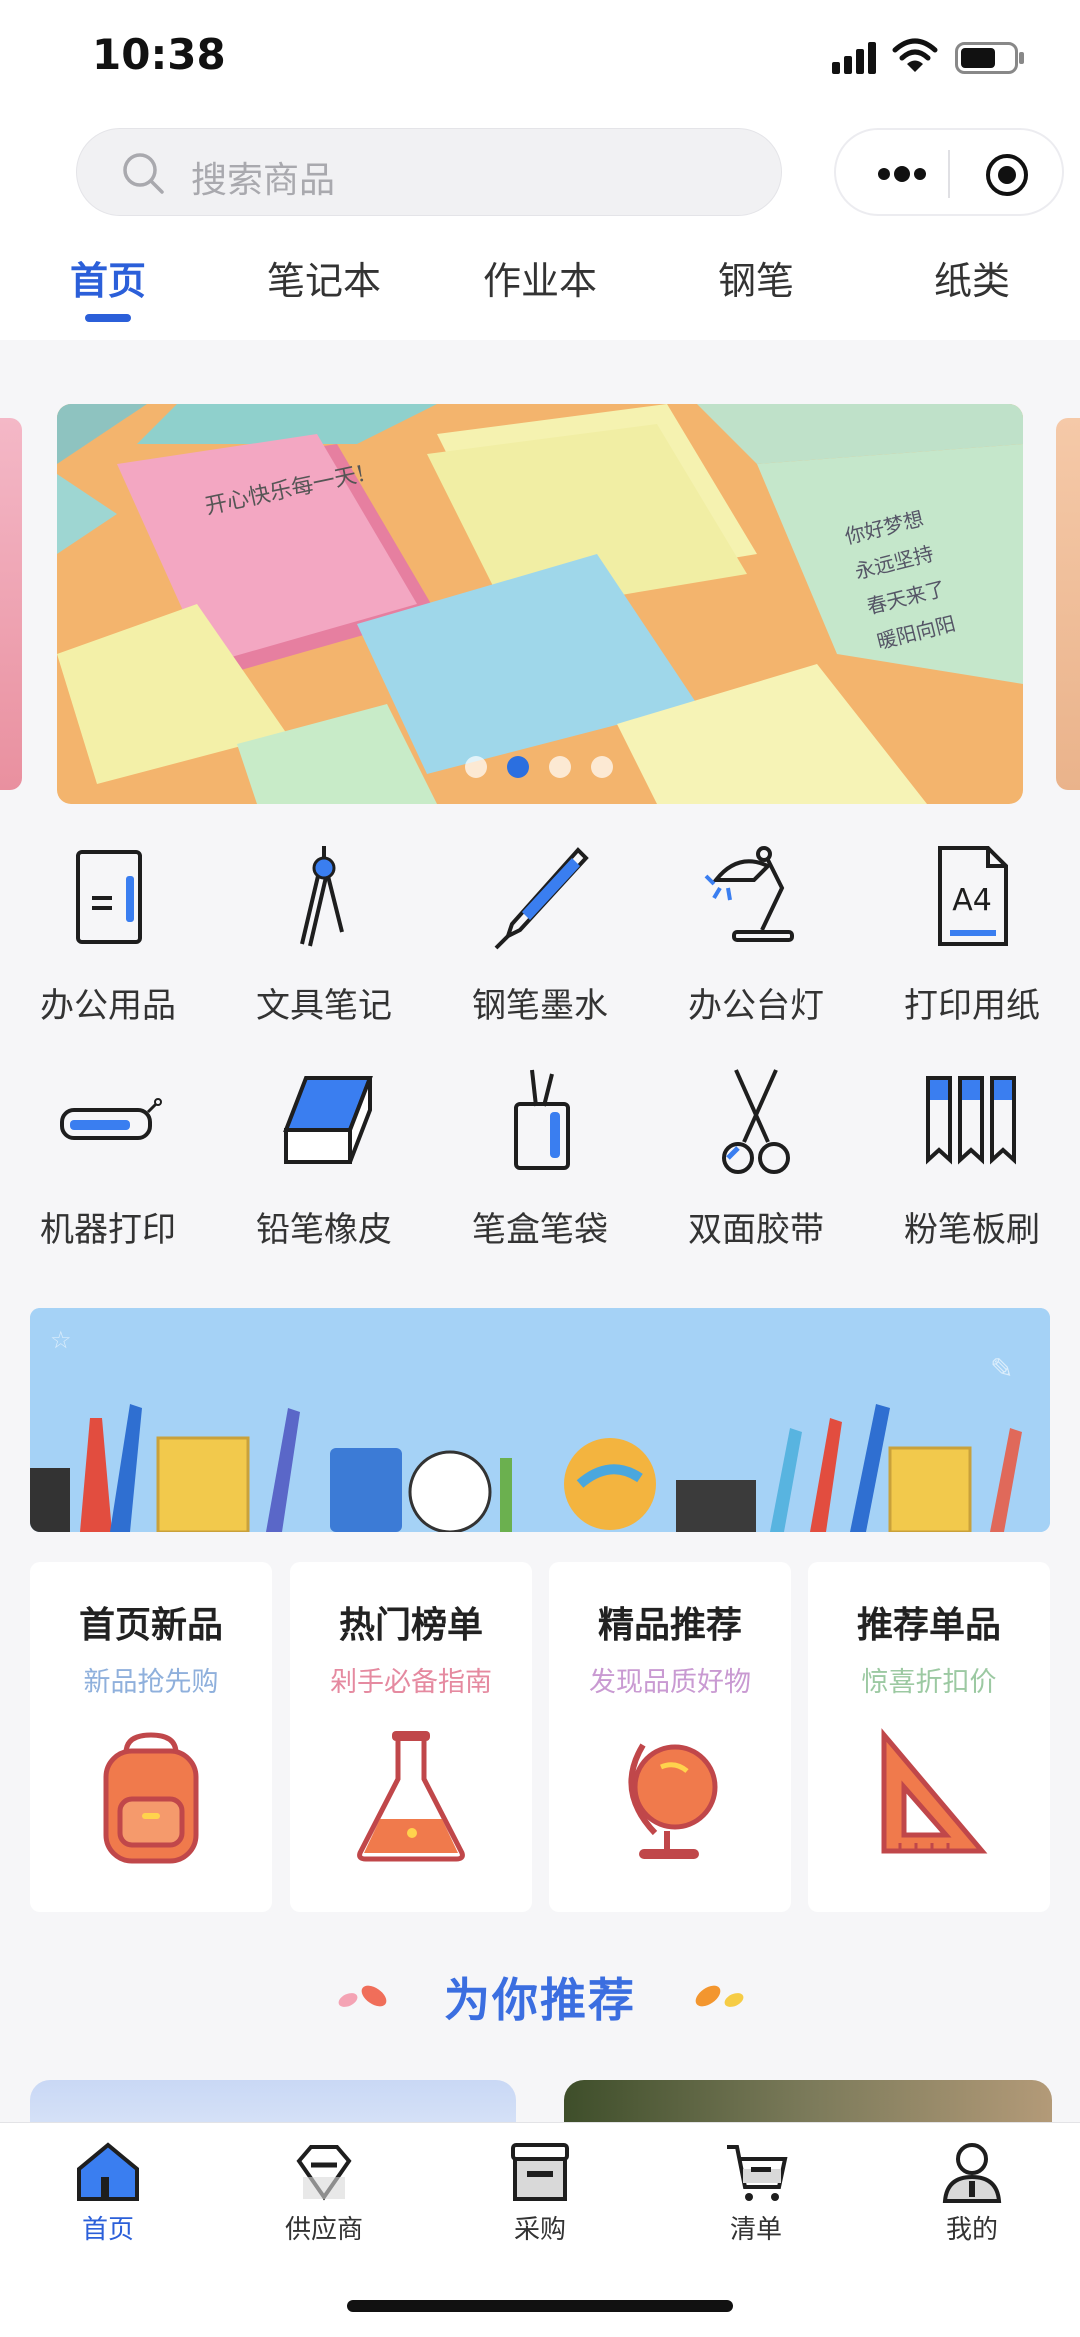  I want to click on home-indicator, so click(540, 2306).